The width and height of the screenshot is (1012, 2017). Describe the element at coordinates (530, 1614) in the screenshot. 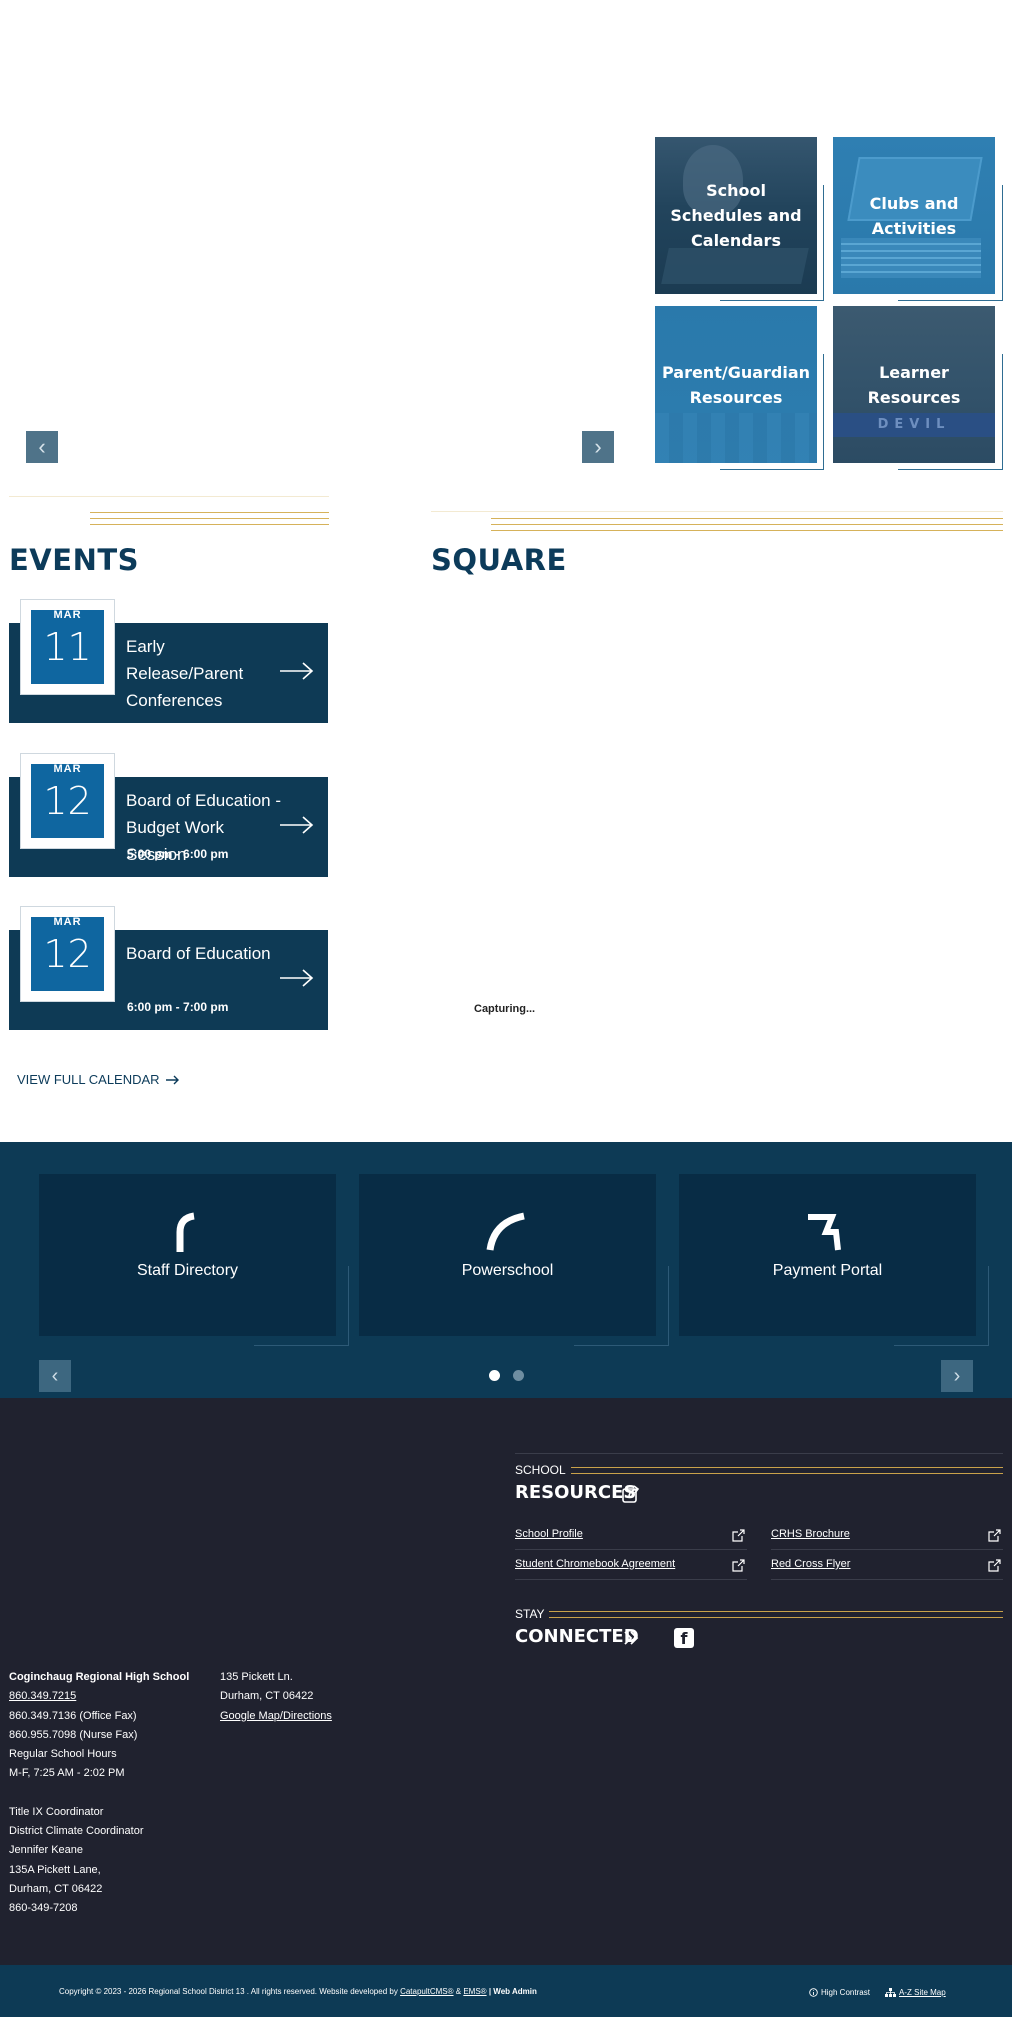

I see `connected-kicker: STAY` at that location.